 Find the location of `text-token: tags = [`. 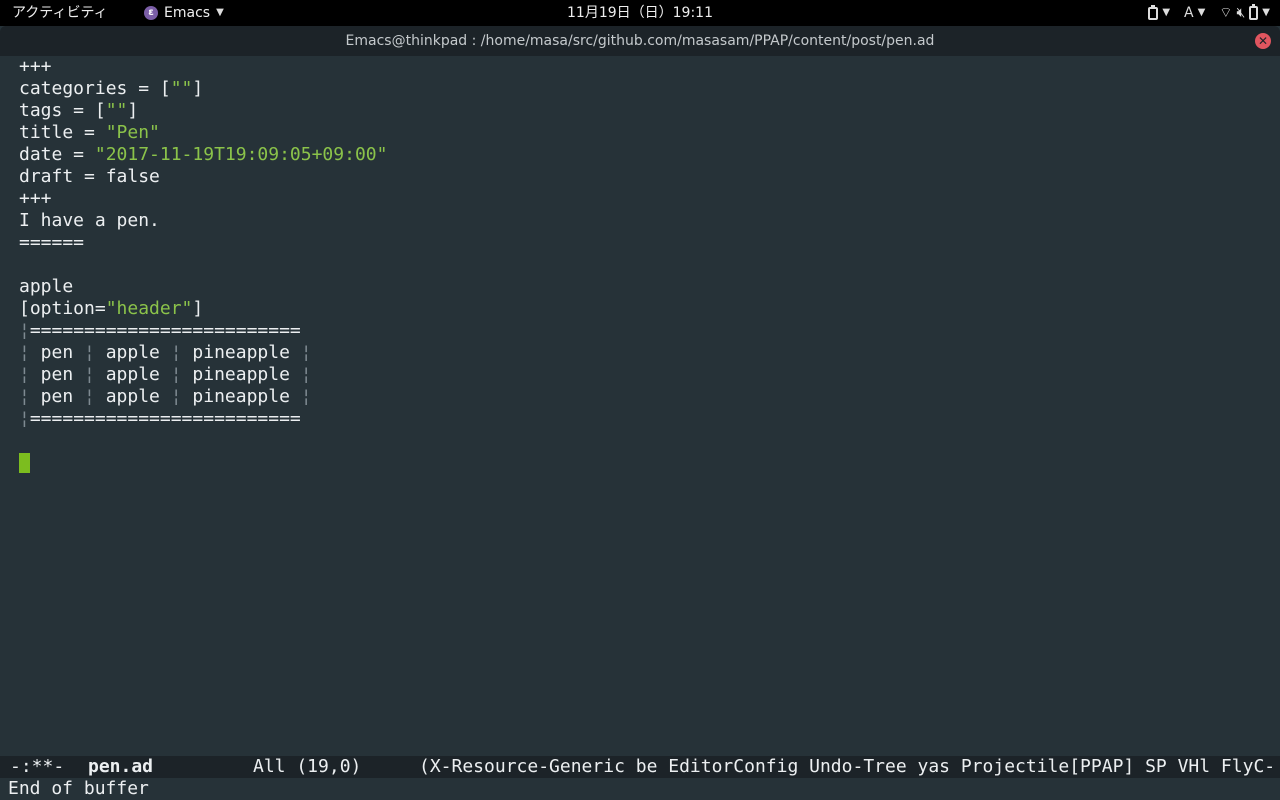

text-token: tags = [ is located at coordinates (62, 110).